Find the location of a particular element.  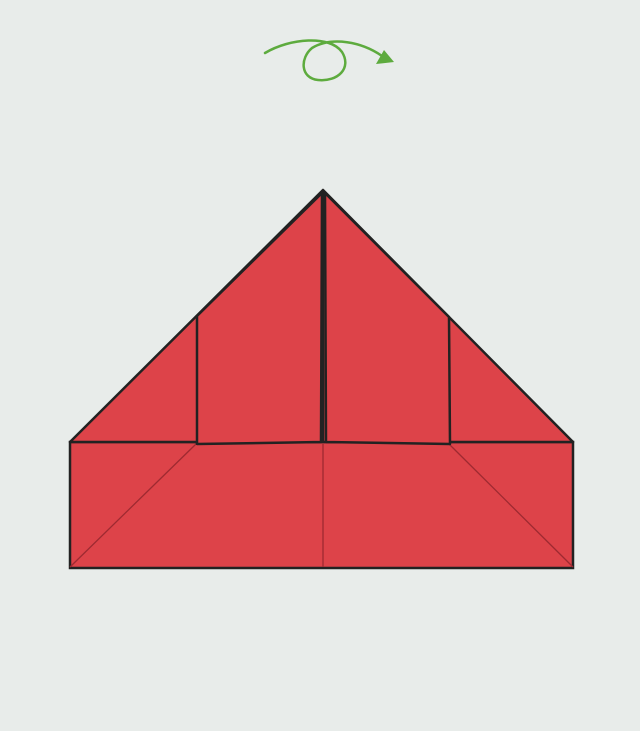

turn-over-arrow-curve is located at coordinates (323, 60).